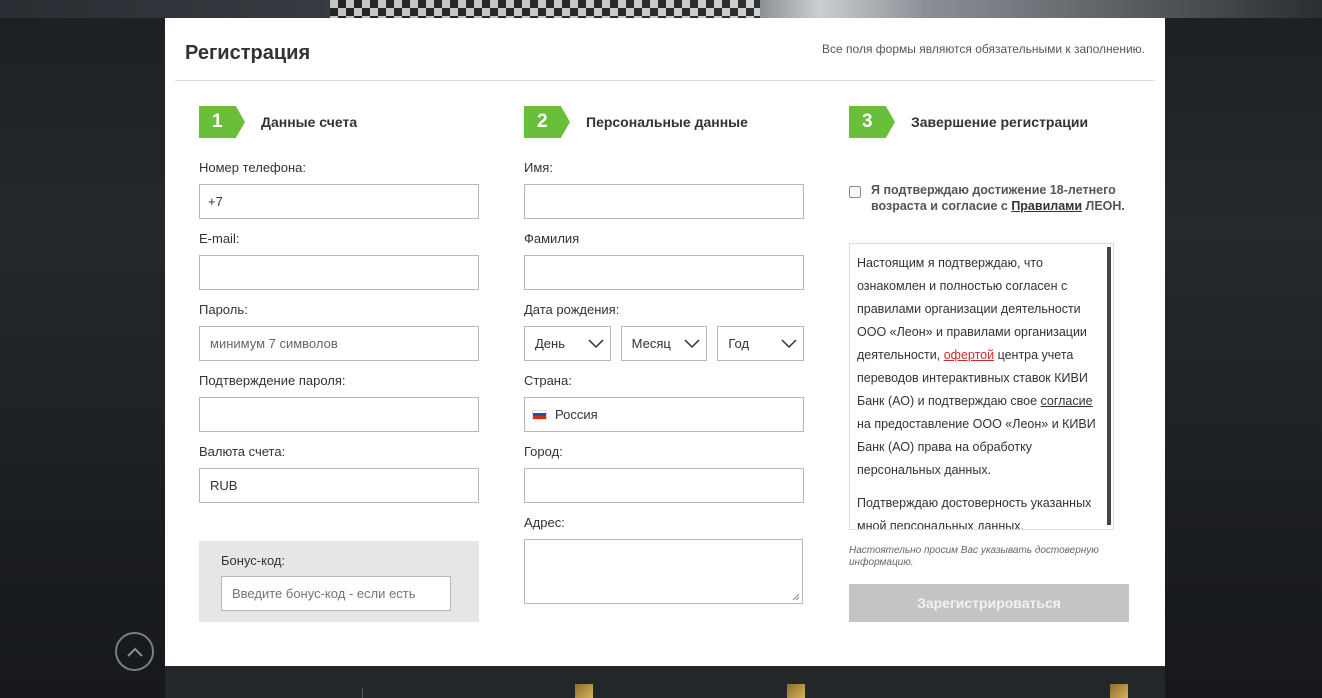  I want to click on step-2: 2 Персональные данные, so click(664, 122).